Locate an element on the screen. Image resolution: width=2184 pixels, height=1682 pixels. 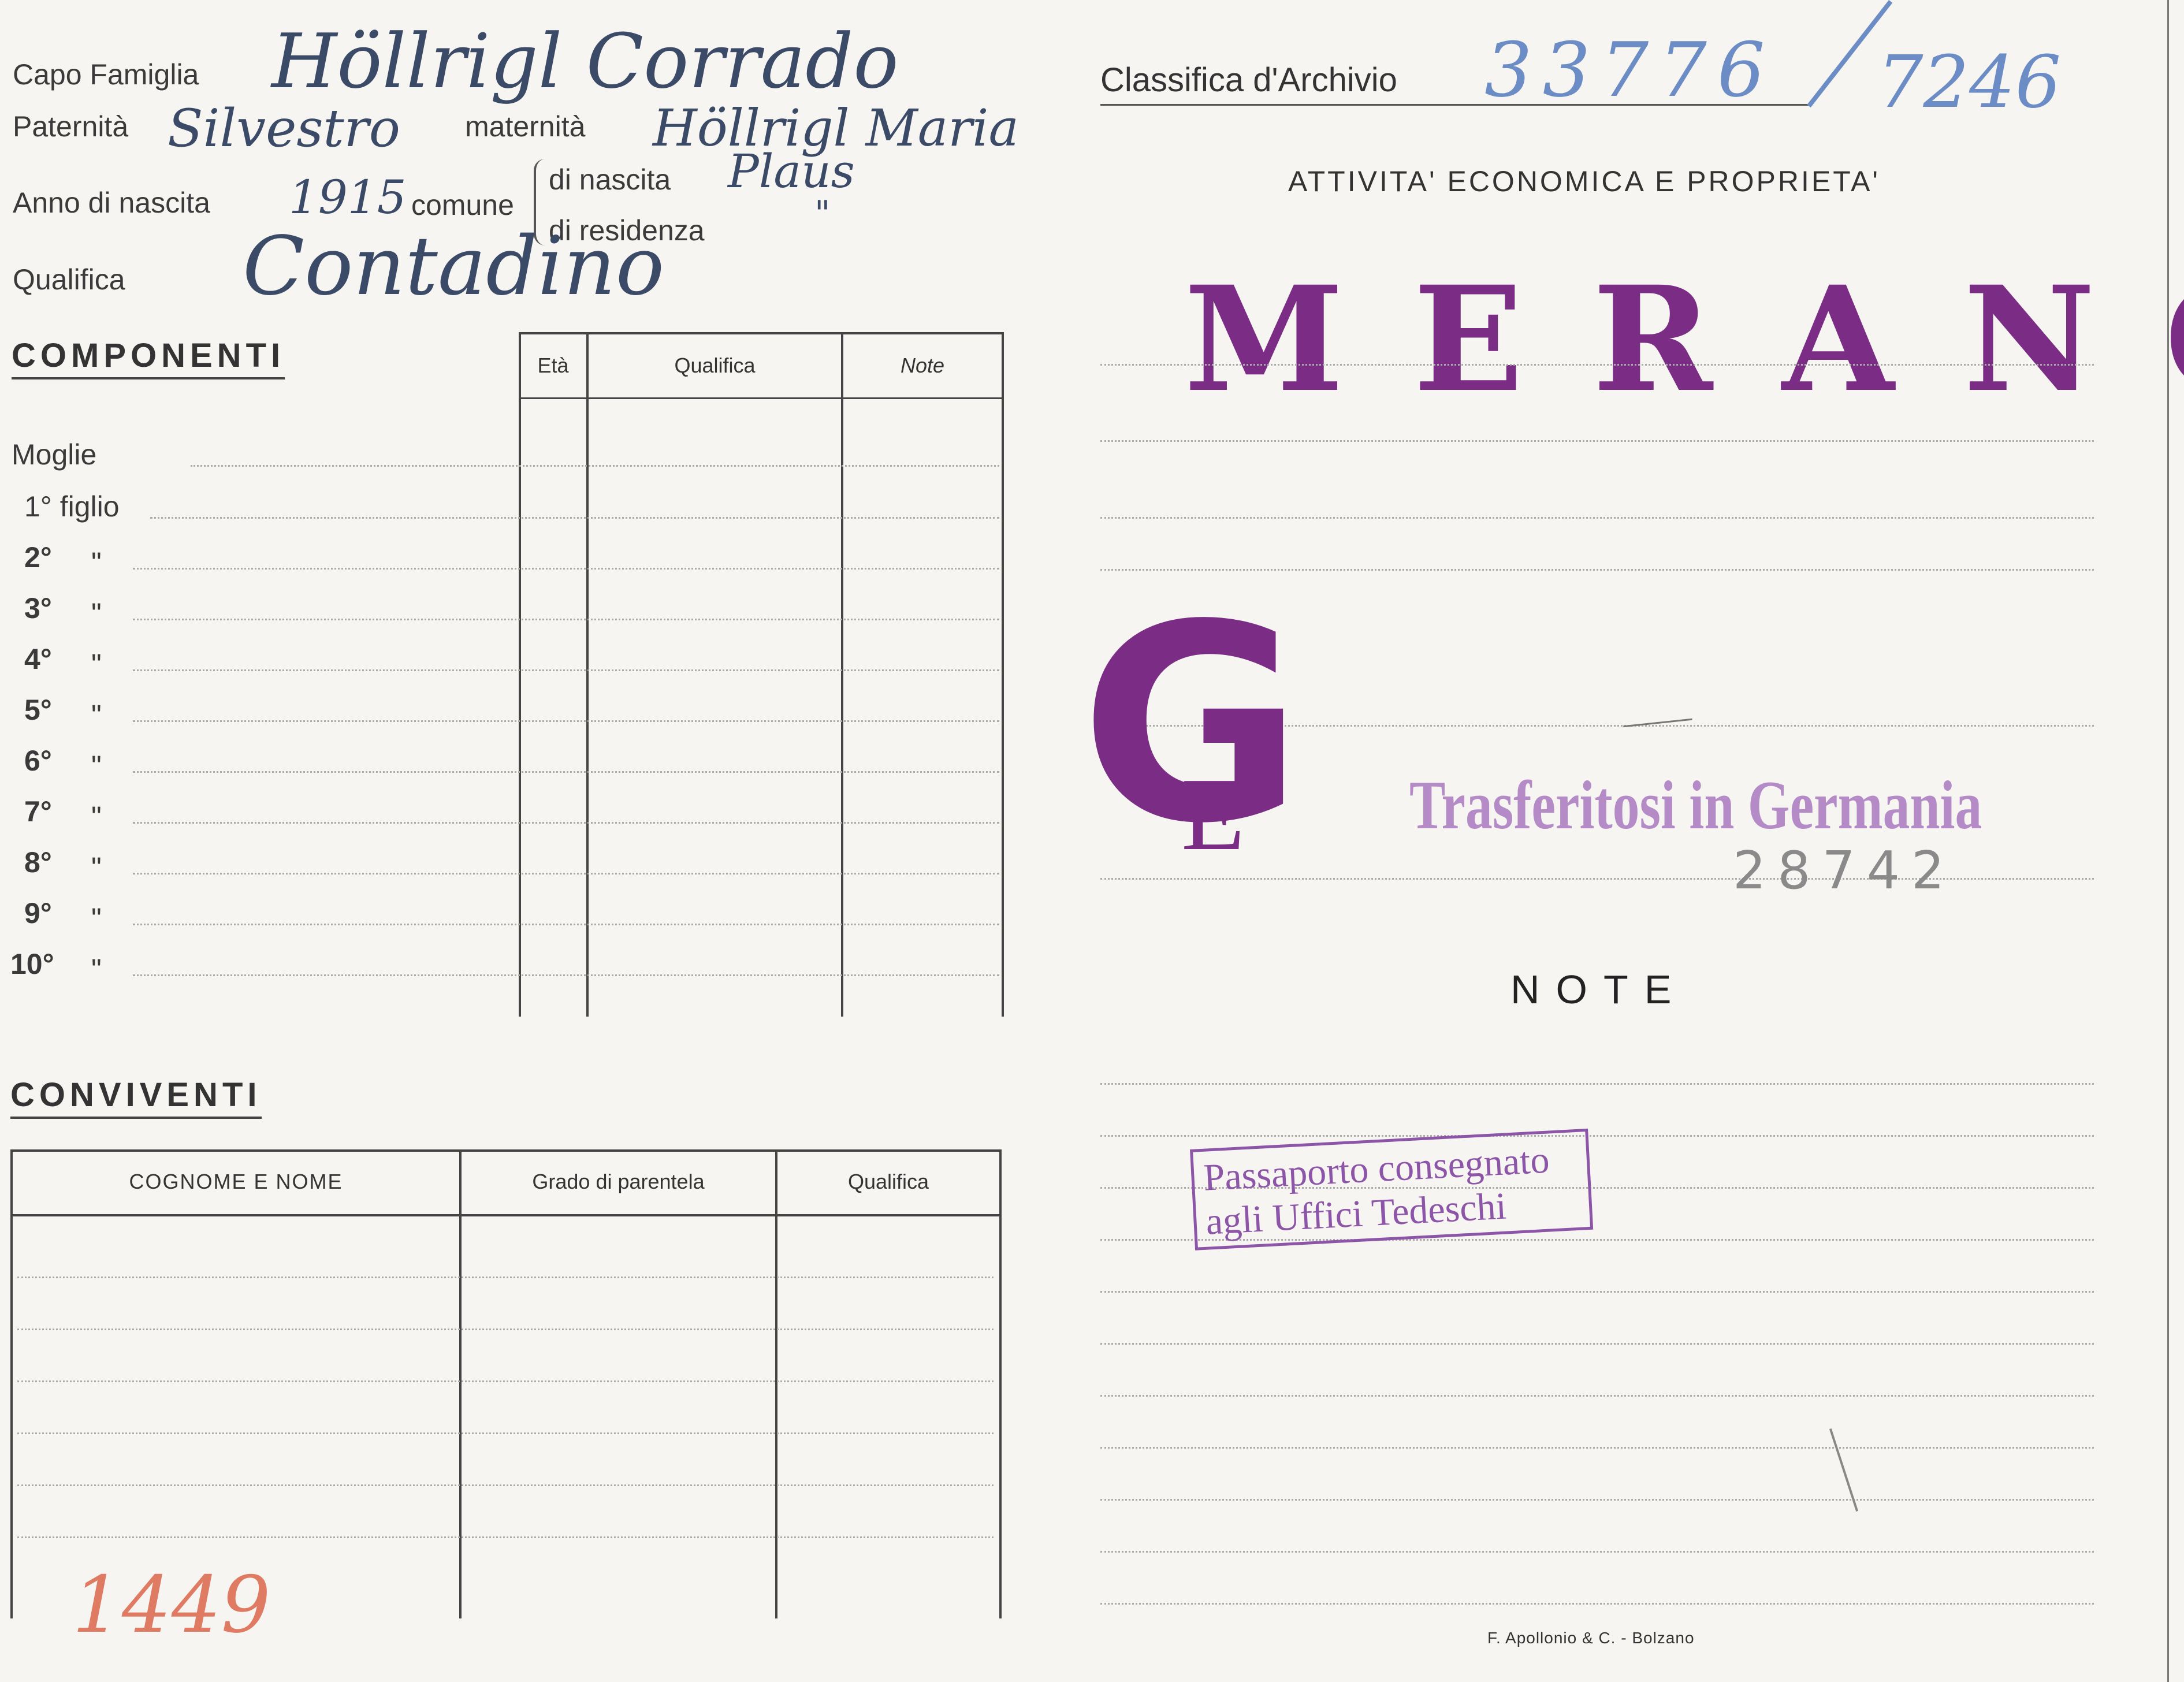
merano-stamp: MERANO is located at coordinates (1684, 339).